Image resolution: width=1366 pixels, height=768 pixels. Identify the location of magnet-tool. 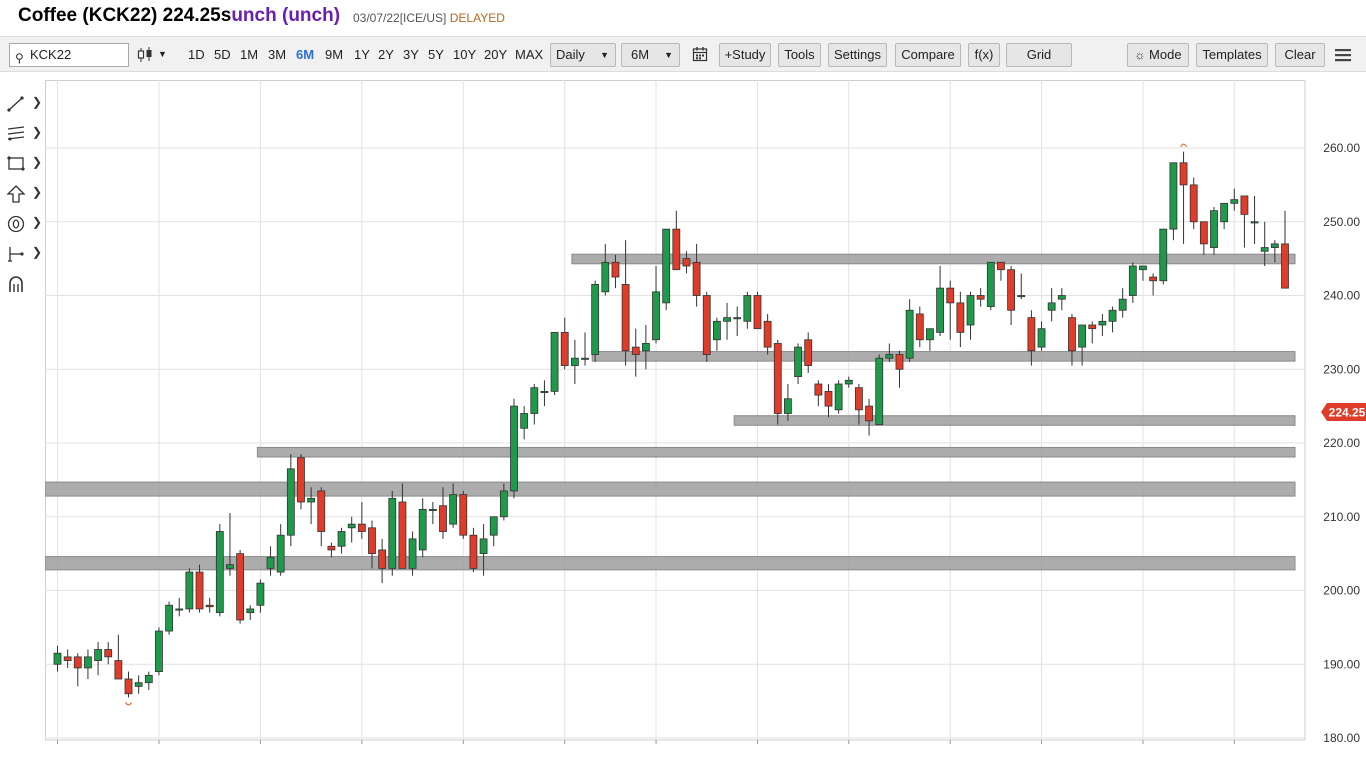
(23, 285).